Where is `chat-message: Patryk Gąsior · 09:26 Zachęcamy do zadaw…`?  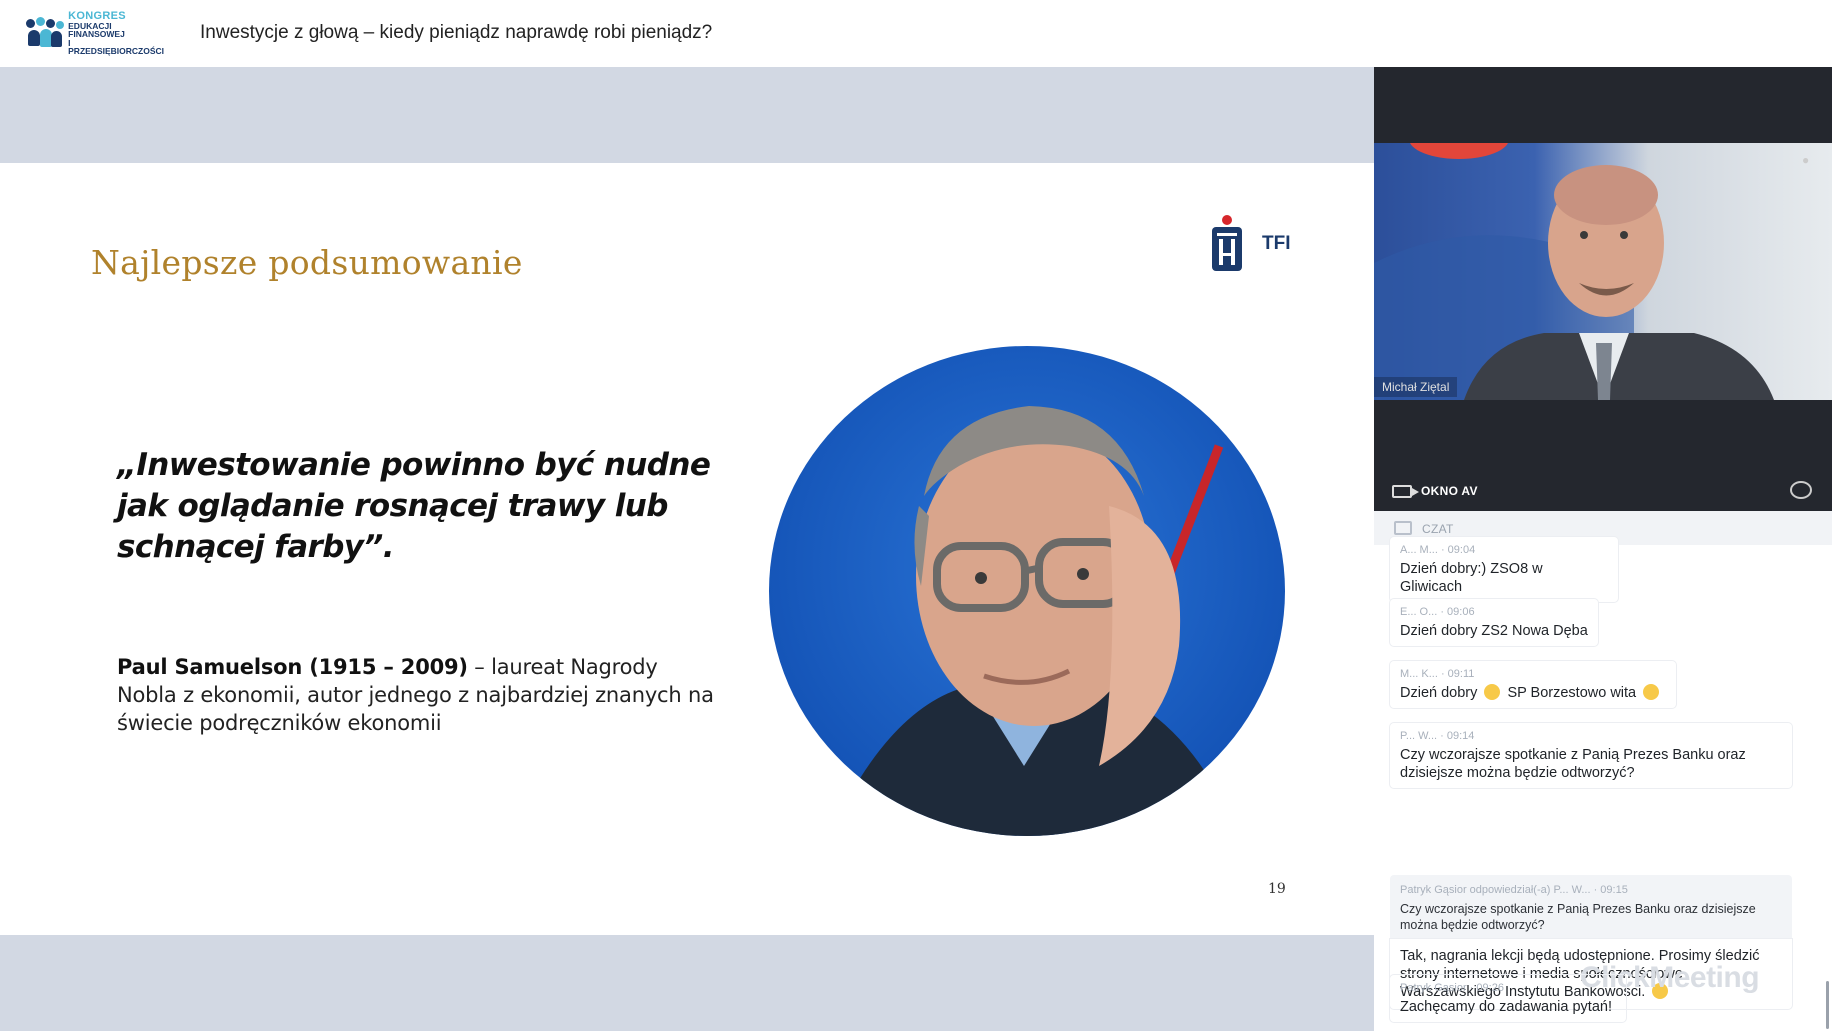
chat-message: Patryk Gąsior · 09:26 Zachęcamy do zadaw… is located at coordinates (1508, 998).